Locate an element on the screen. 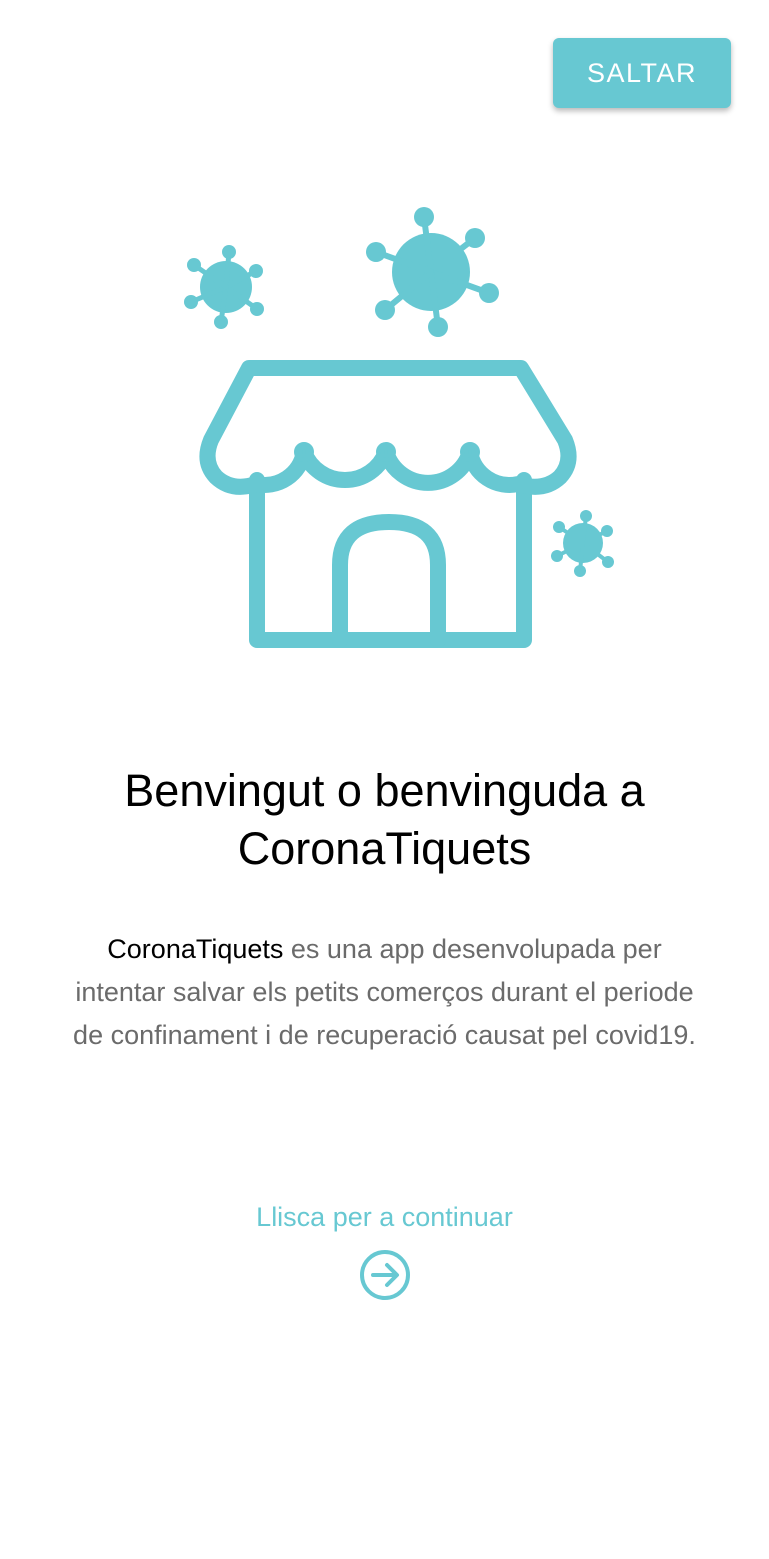 This screenshot has height=1559, width=769. swipe-hint: Llisca per a continuar is located at coordinates (384, 1217).